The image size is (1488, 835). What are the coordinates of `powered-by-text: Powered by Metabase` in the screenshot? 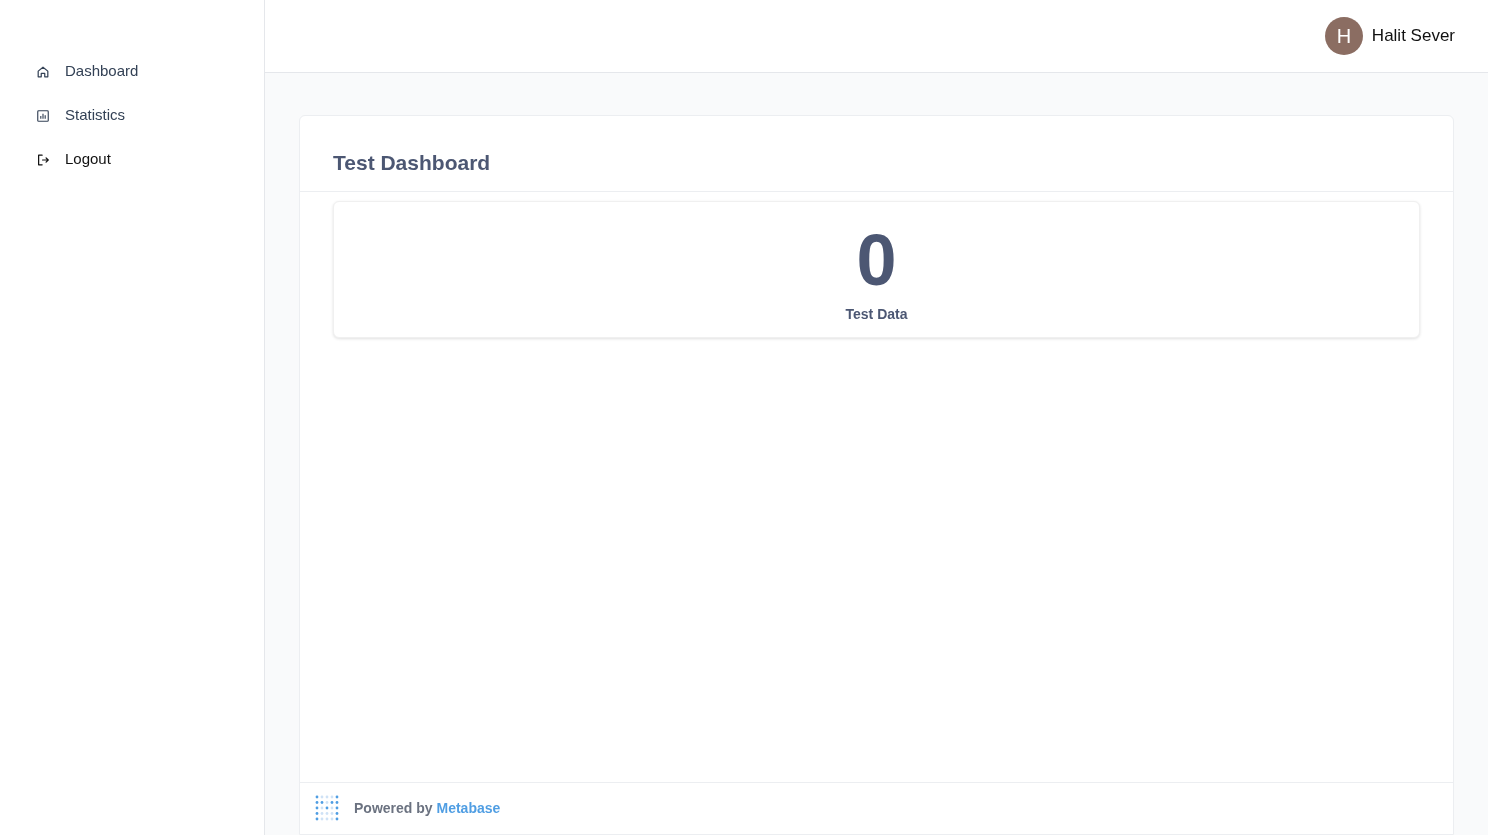 It's located at (427, 808).